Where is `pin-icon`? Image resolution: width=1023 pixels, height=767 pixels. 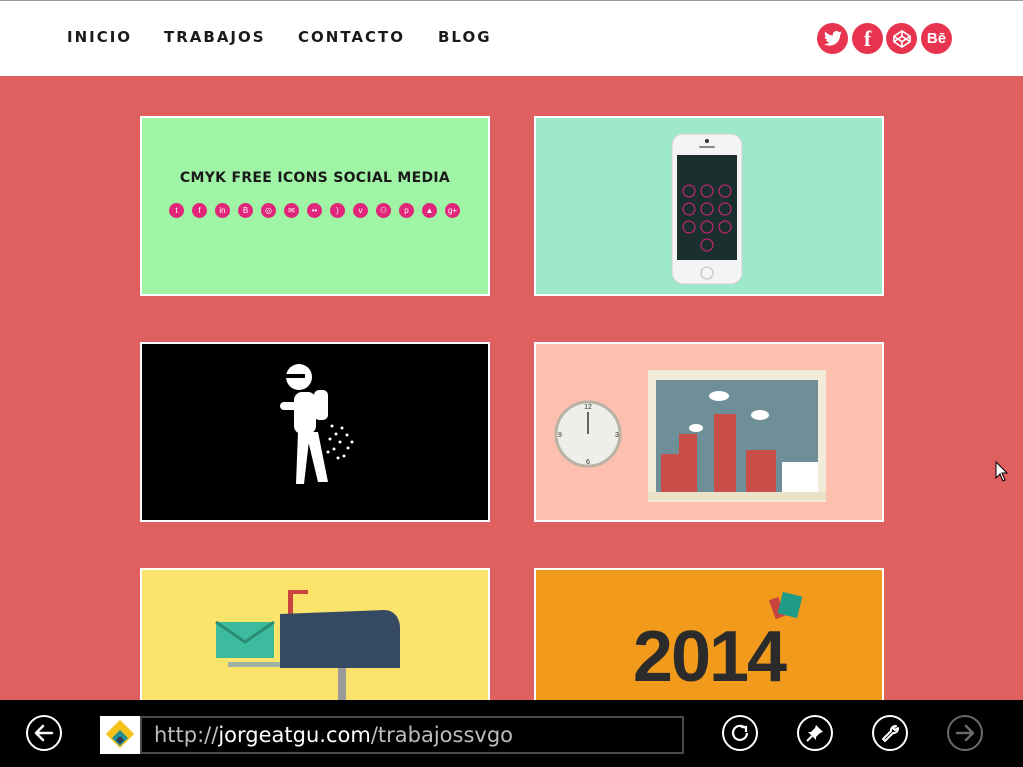 pin-icon is located at coordinates (814, 733).